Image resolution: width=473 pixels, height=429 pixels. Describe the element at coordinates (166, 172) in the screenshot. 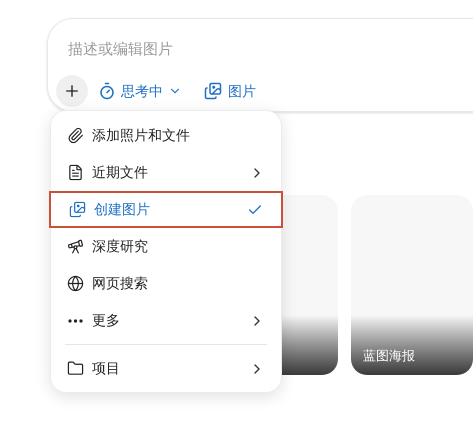

I see `menu-item: 近期文件` at that location.